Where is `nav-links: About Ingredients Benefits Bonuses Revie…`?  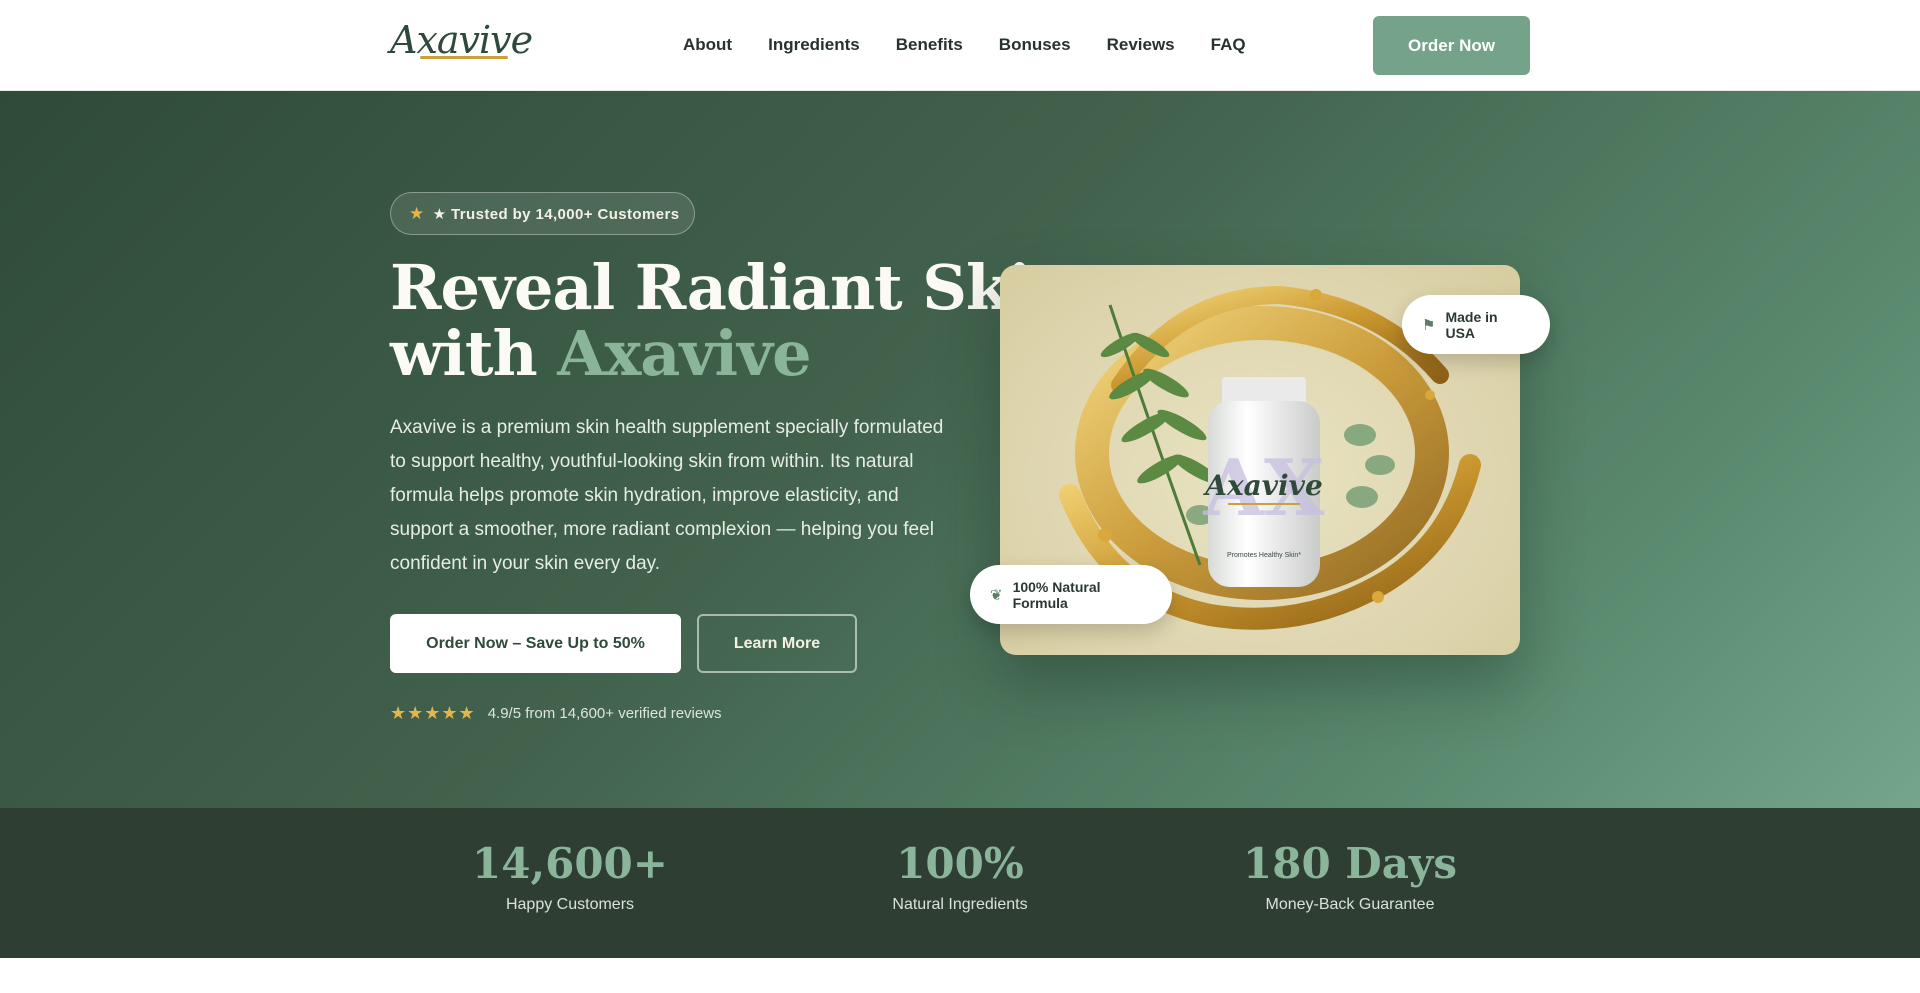 nav-links: About Ingredients Benefits Bonuses Revie… is located at coordinates (964, 45).